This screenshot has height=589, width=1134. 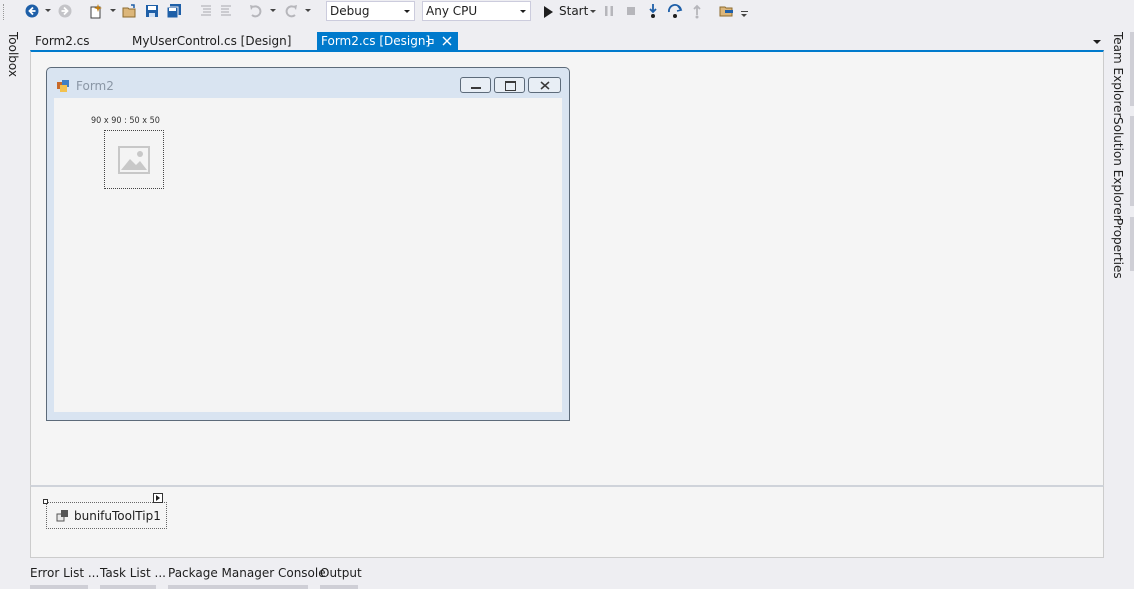 I want to click on maximize-icon, so click(x=510, y=86).